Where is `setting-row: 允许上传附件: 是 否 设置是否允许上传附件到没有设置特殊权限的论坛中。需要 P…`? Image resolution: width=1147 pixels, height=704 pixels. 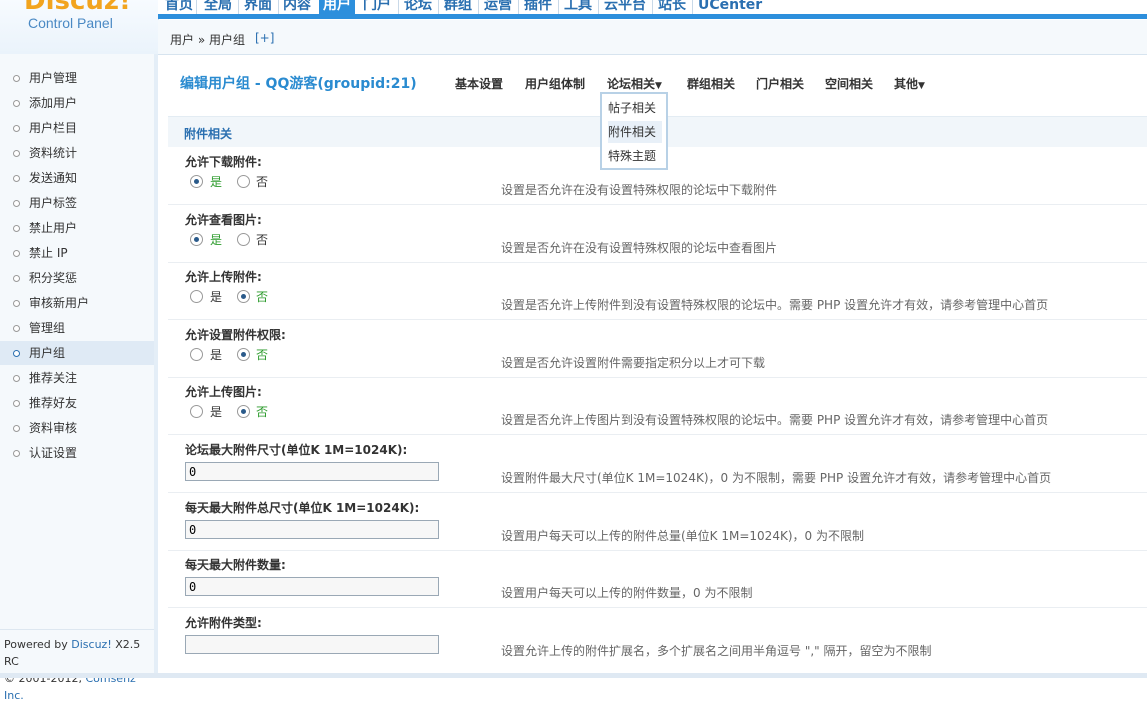 setting-row: 允许上传附件: 是 否 设置是否允许上传附件到没有设置特殊权限的论坛中。需要 P… is located at coordinates (657, 291).